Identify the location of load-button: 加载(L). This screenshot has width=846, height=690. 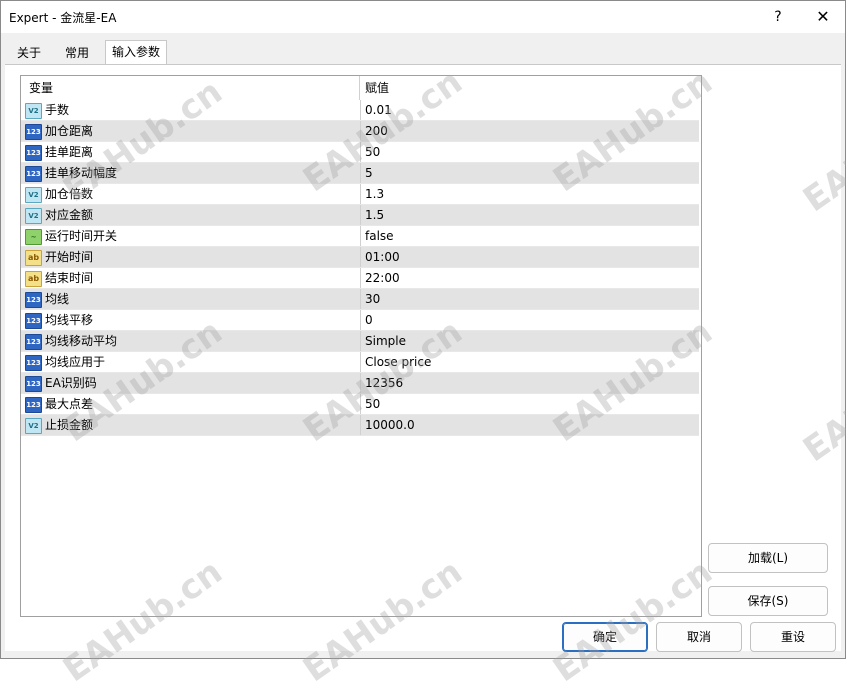
(768, 558).